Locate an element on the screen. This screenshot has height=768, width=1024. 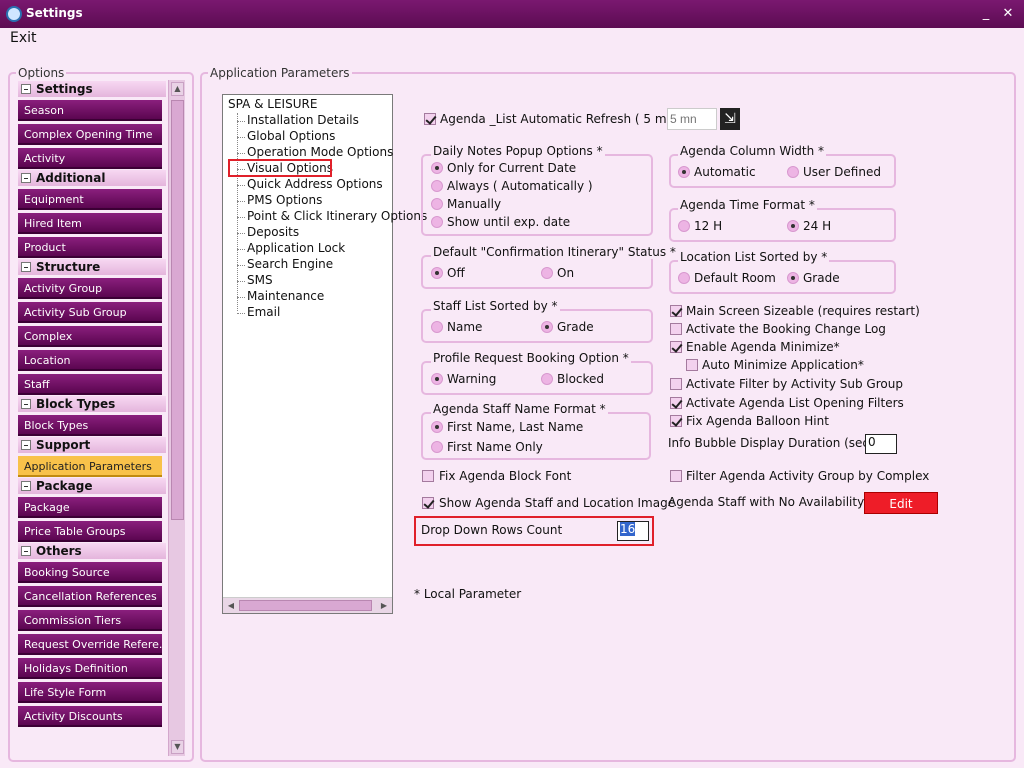
location-sorted-title: Location List Sorted by * is located at coordinates (754, 257).